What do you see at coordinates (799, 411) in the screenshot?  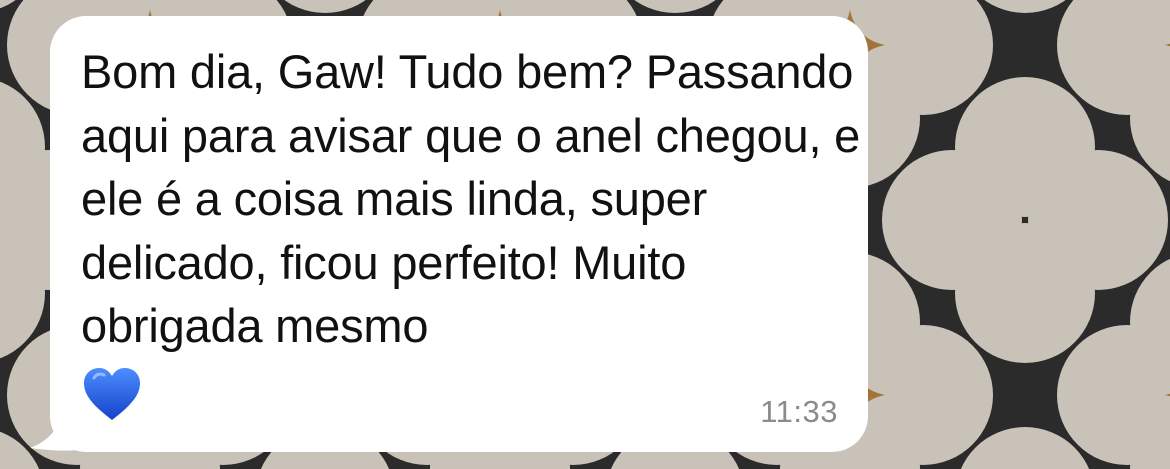 I see `message-timestamp: 11:33` at bounding box center [799, 411].